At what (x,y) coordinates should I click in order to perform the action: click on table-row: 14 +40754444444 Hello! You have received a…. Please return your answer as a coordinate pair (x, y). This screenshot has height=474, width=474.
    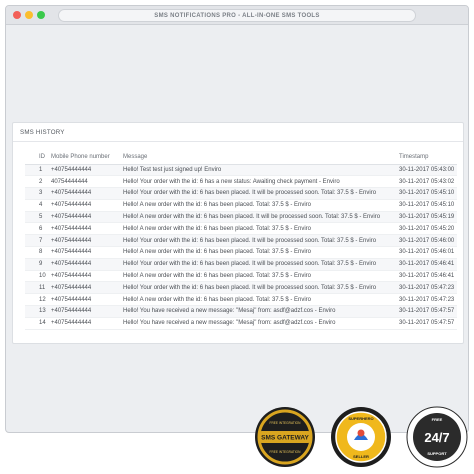
    Looking at the image, I should click on (241, 323).